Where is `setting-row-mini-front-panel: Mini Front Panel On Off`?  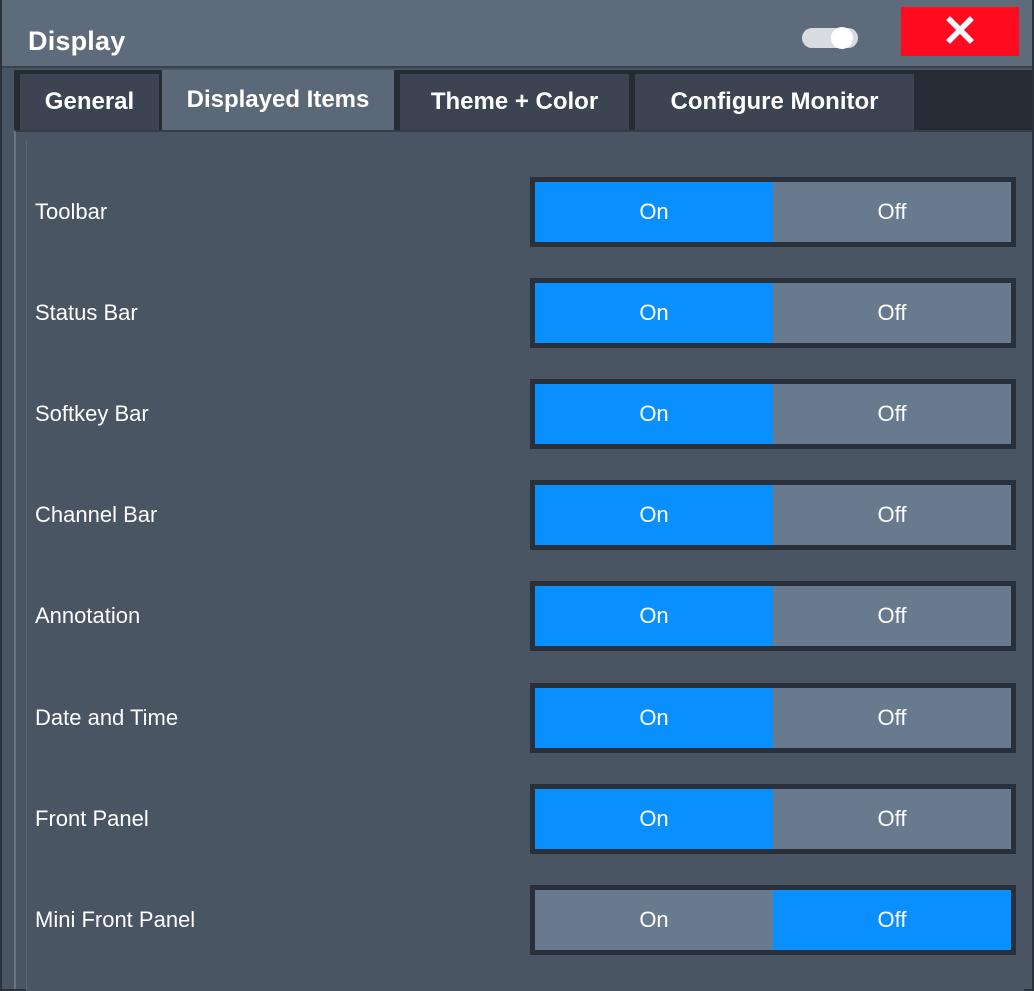
setting-row-mini-front-panel: Mini Front Panel On Off is located at coordinates (525, 920).